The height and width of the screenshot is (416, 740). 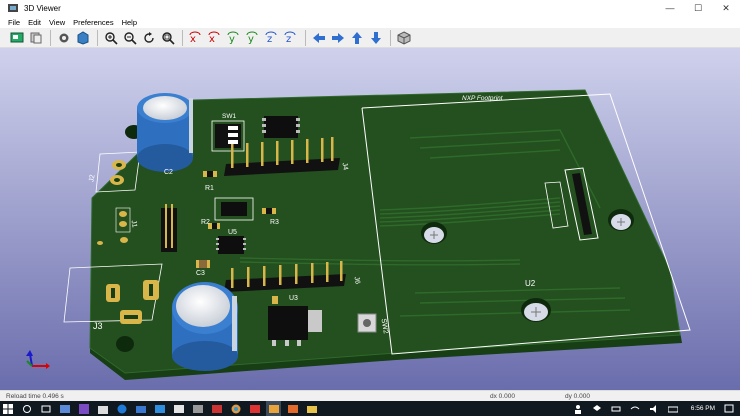 I want to click on system-tray: 6:56 PM, so click(x=655, y=408).